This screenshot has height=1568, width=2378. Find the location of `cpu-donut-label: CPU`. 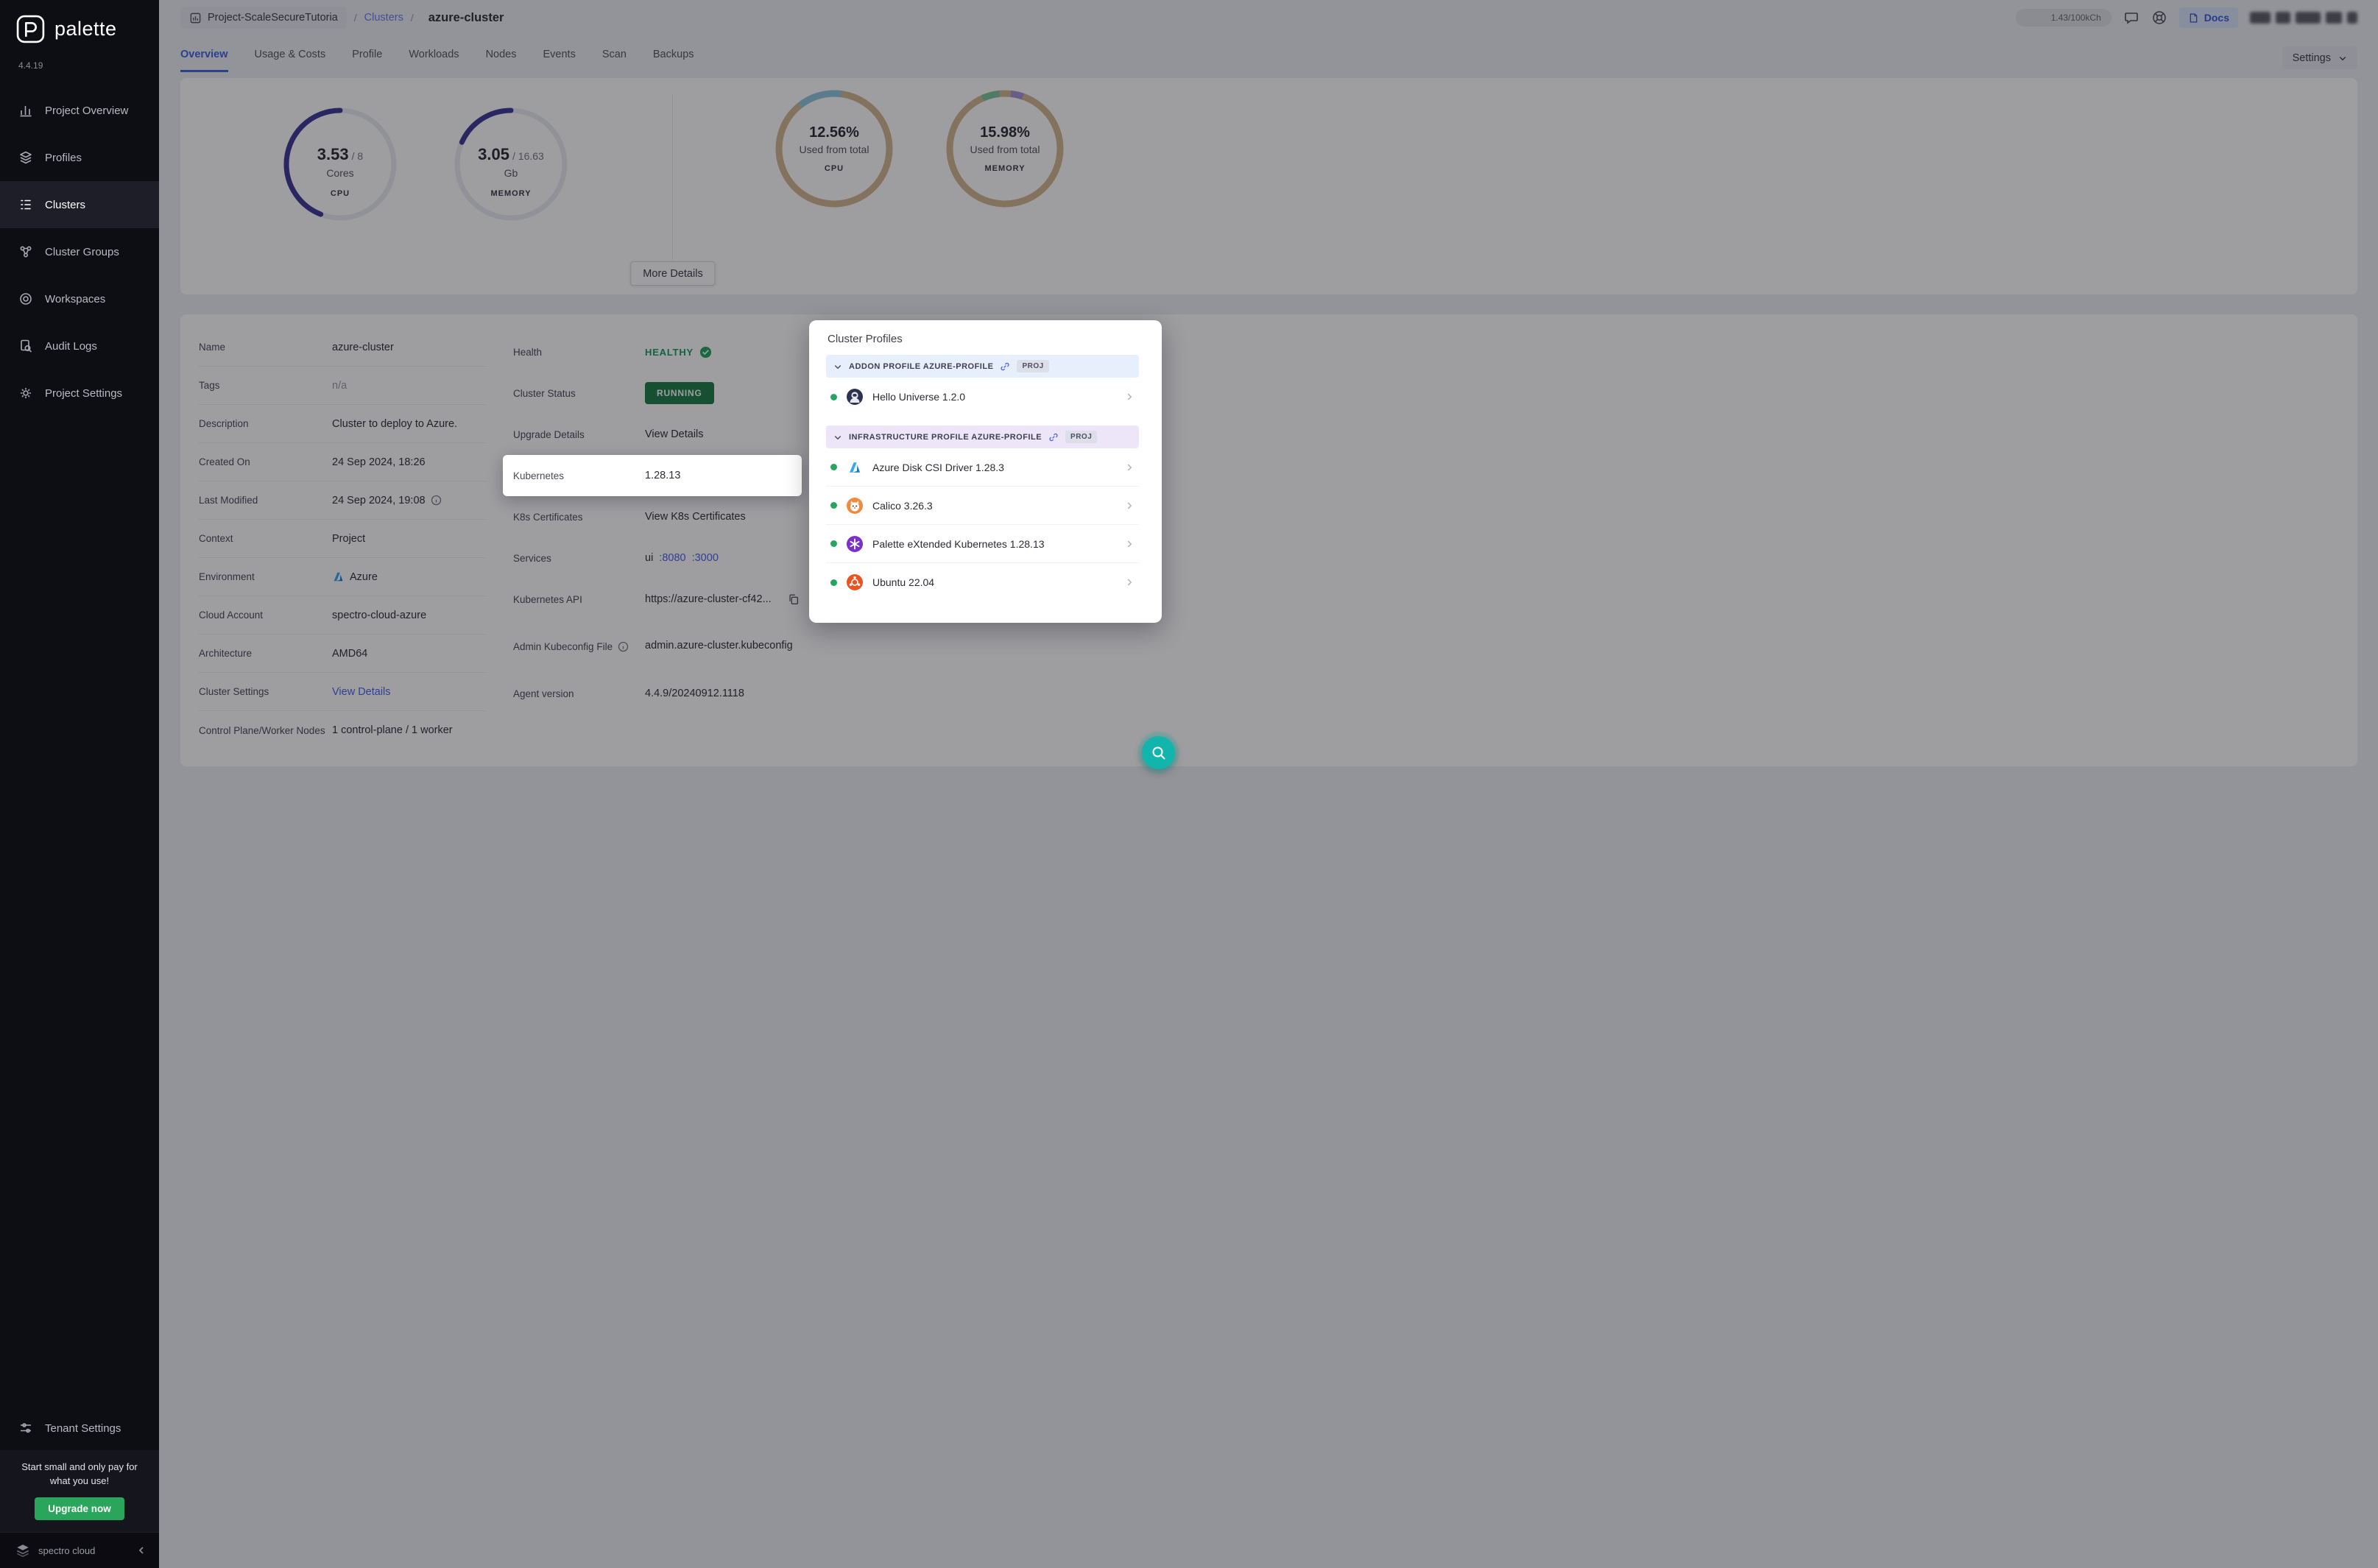

cpu-donut-label: CPU is located at coordinates (834, 169).